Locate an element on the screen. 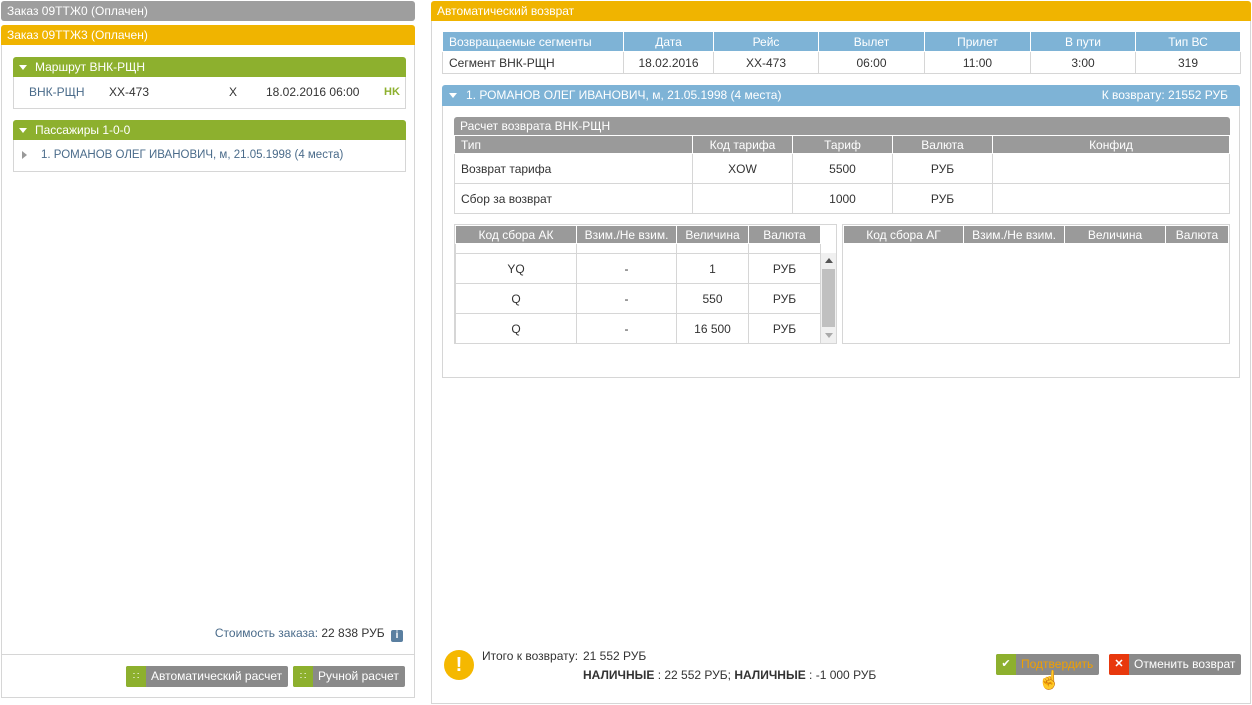 The height and width of the screenshot is (705, 1252). table-row: Сбор за возврат 1000 РУБ is located at coordinates (842, 198).